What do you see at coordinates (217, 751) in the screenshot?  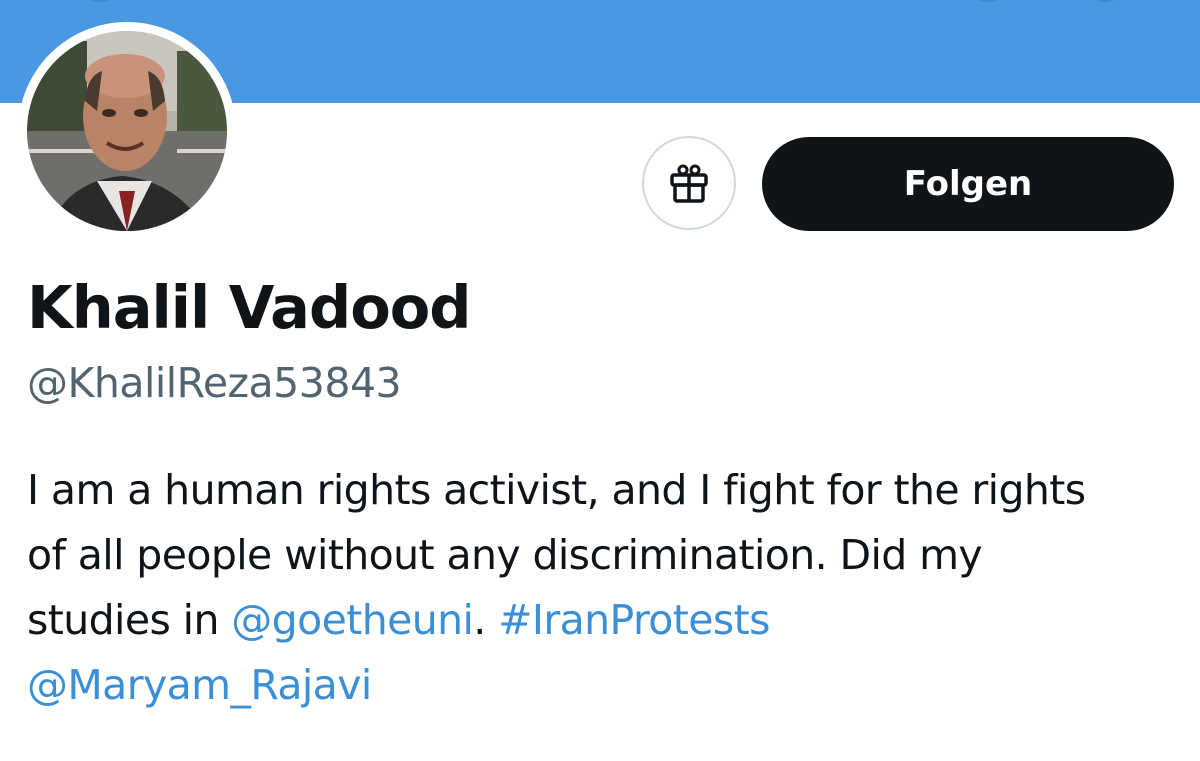 I see `cut-off-text-line` at bounding box center [217, 751].